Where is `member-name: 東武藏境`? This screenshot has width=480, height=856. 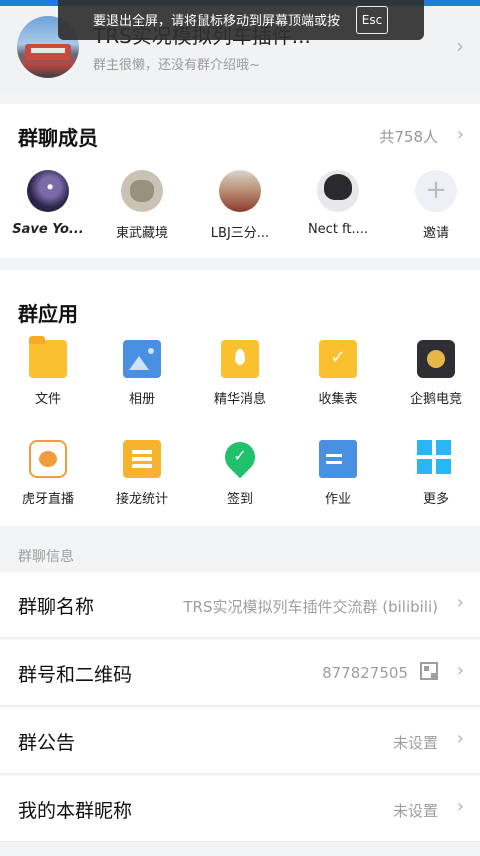 member-name: 東武藏境 is located at coordinates (141, 233).